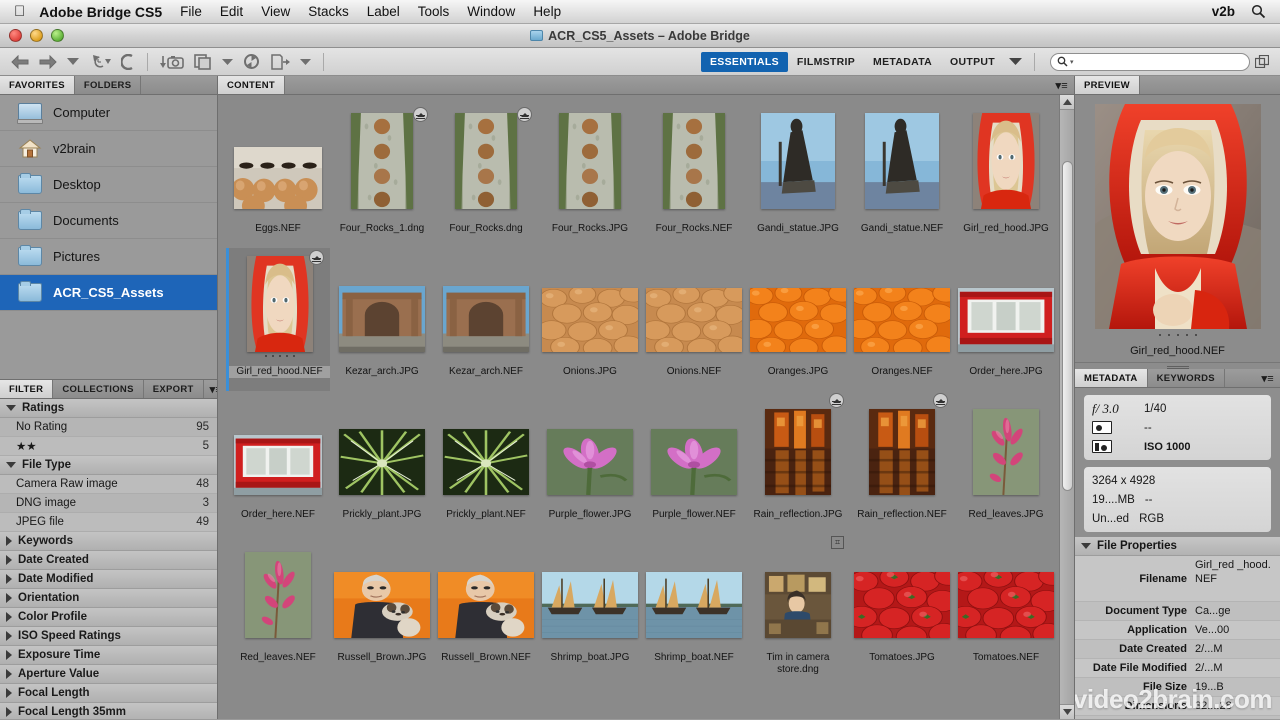 The image size is (1280, 720). What do you see at coordinates (278, 462) in the screenshot?
I see `thumbnail-cell: Order_here.NEF` at bounding box center [278, 462].